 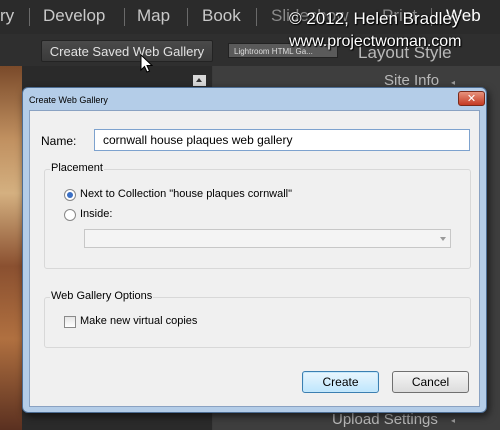 What do you see at coordinates (340, 382) in the screenshot?
I see `create-button: Create` at bounding box center [340, 382].